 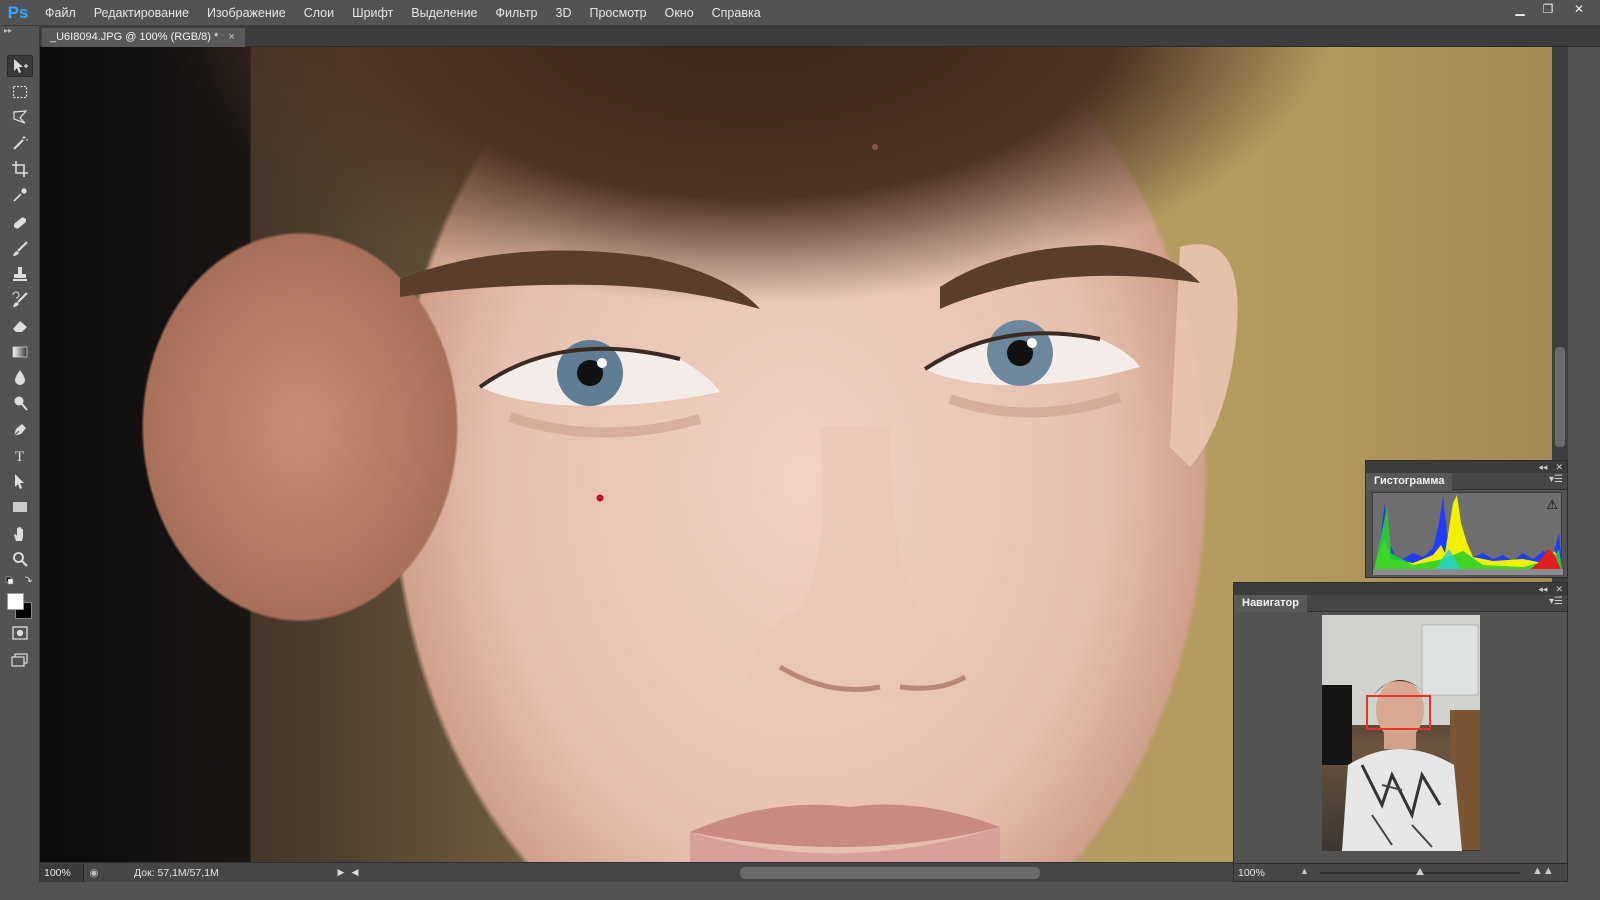 What do you see at coordinates (1400, 589) in the screenshot?
I see `navigator-panel-header: ◂◂ ✕` at bounding box center [1400, 589].